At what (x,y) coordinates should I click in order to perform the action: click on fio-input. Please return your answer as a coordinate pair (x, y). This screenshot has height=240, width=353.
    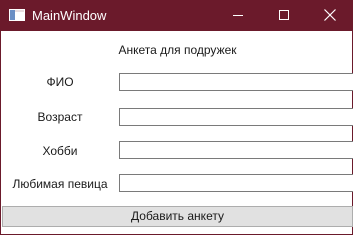
    Looking at the image, I should click on (236, 82).